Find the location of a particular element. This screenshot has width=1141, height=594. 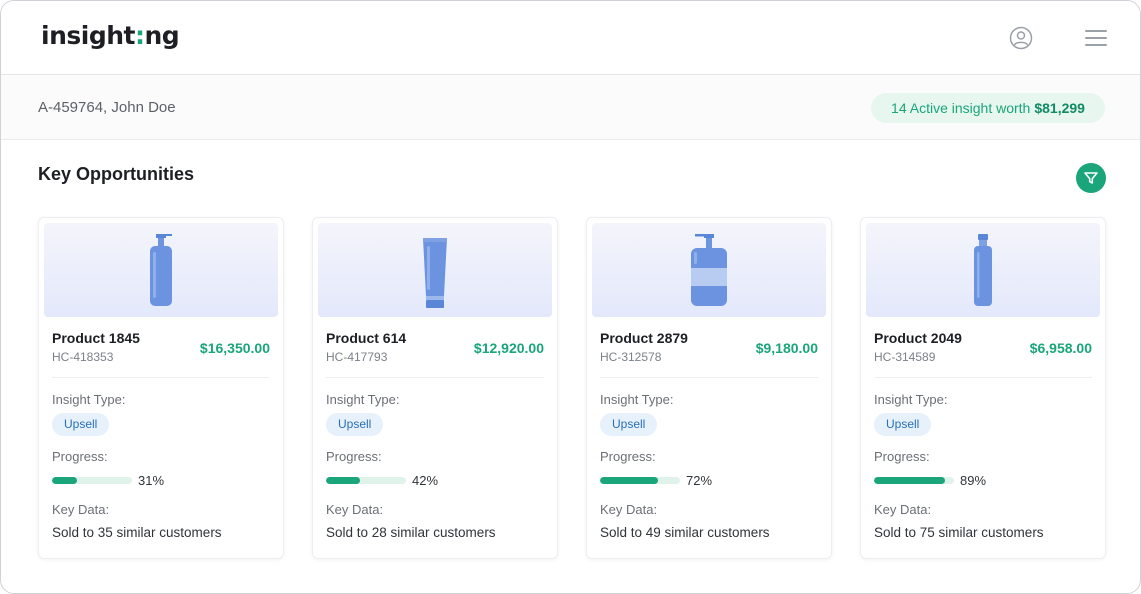

top-header: insight:ng is located at coordinates (570, 38).